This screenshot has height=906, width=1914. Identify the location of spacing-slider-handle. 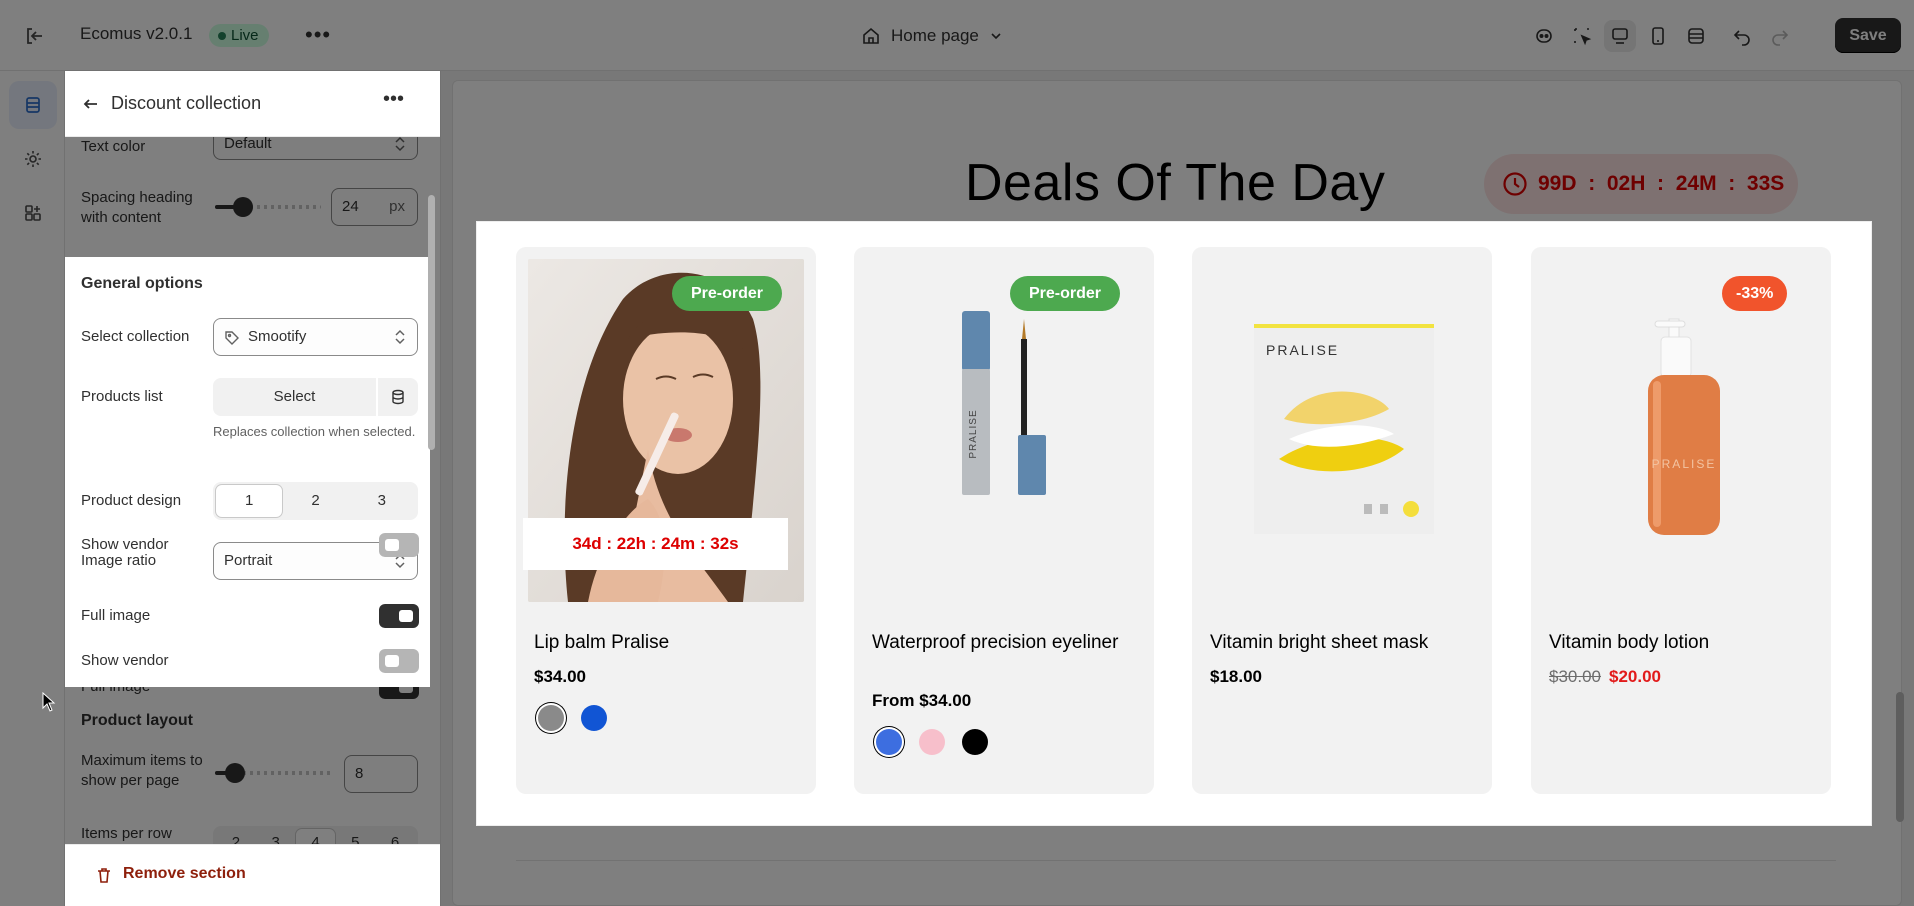
(243, 207).